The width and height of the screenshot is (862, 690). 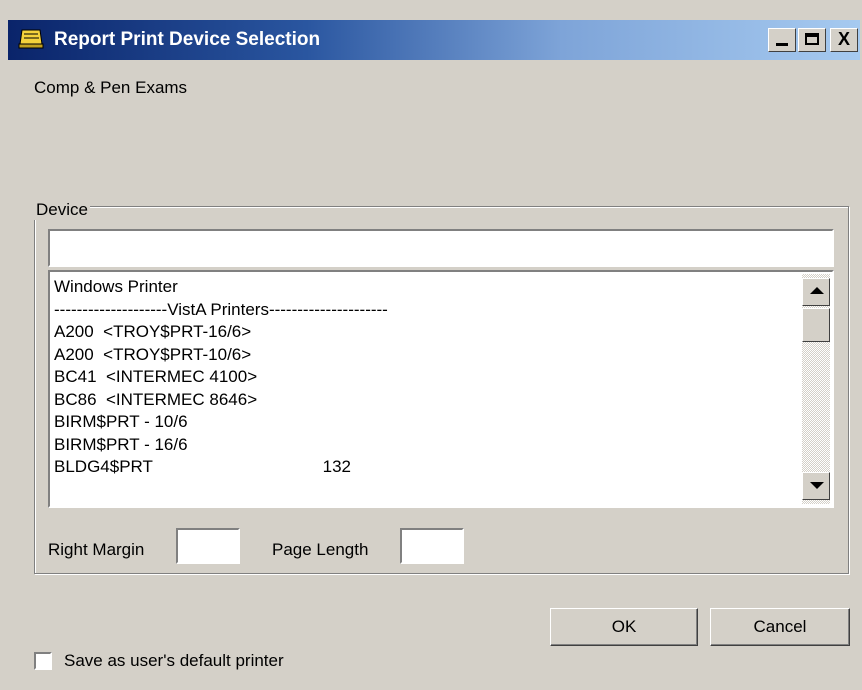 I want to click on device-list-item: Windows Printer, so click(x=428, y=287).